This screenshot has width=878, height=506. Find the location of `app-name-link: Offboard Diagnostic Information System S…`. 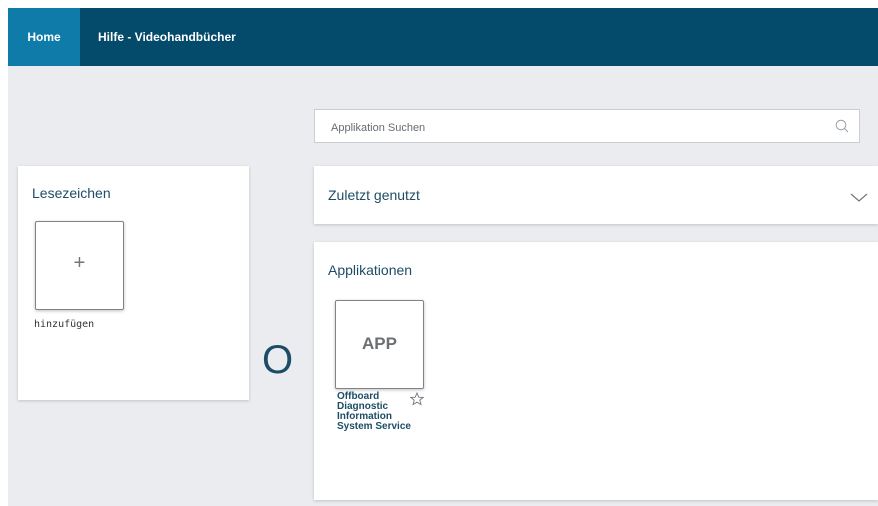

app-name-link: Offboard Diagnostic Information System S… is located at coordinates (377, 412).